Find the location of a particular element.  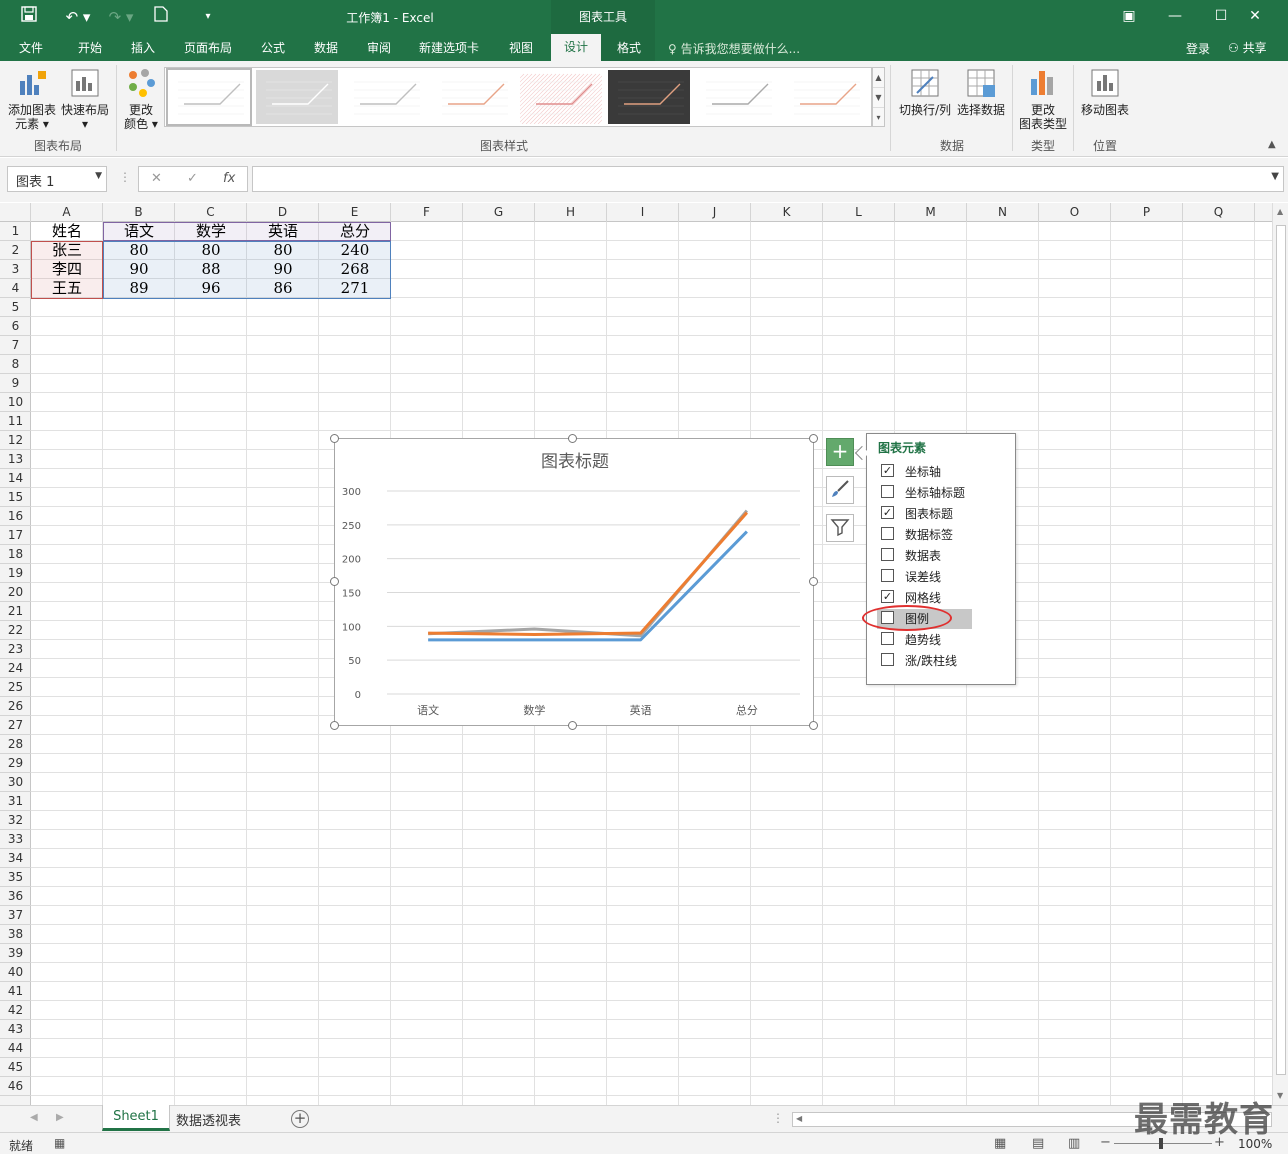

row-header: 37 is located at coordinates (15, 915).